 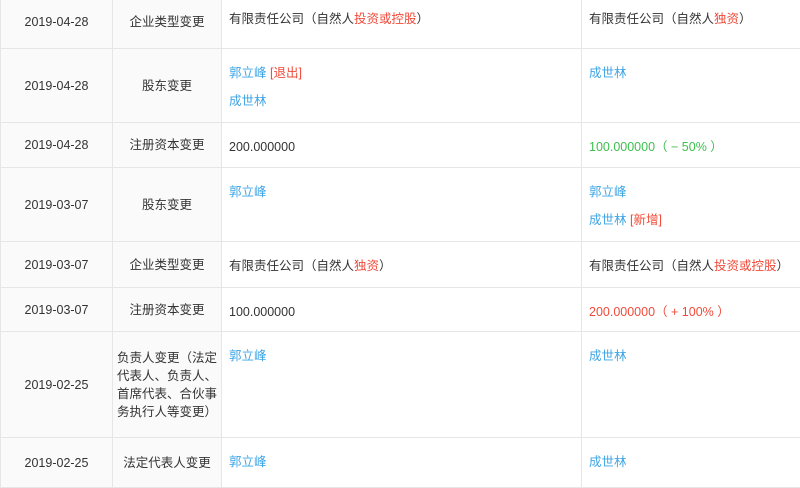 I want to click on new-tag: [新增], so click(x=646, y=220).